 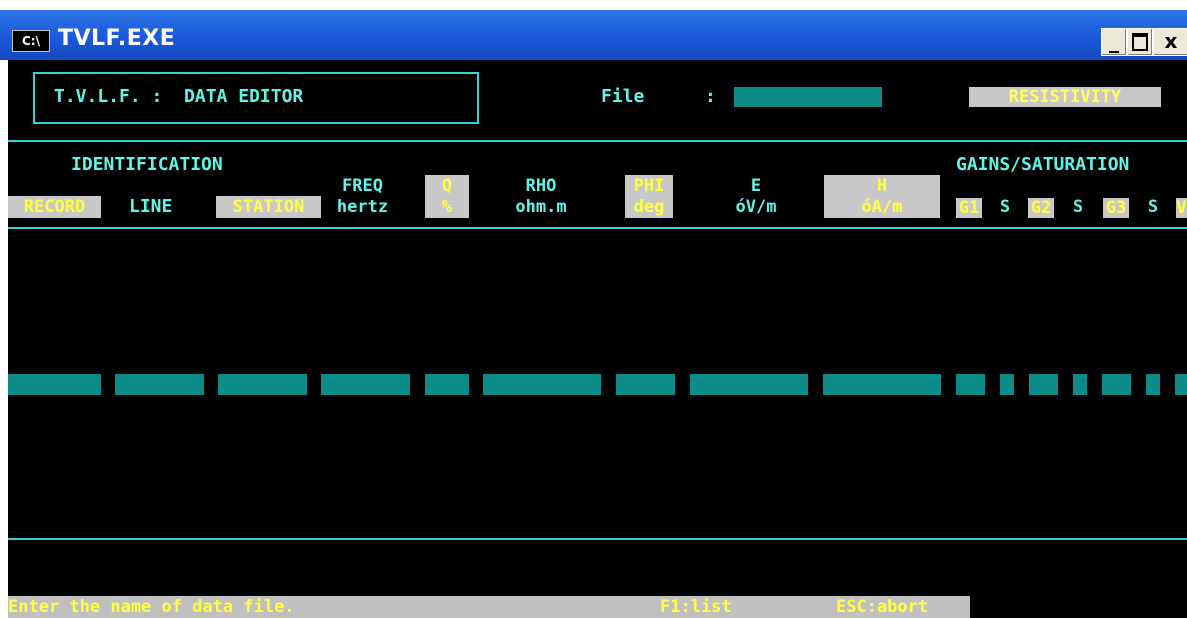 I want to click on mode-label: RESISTIVITY, so click(x=1065, y=97).